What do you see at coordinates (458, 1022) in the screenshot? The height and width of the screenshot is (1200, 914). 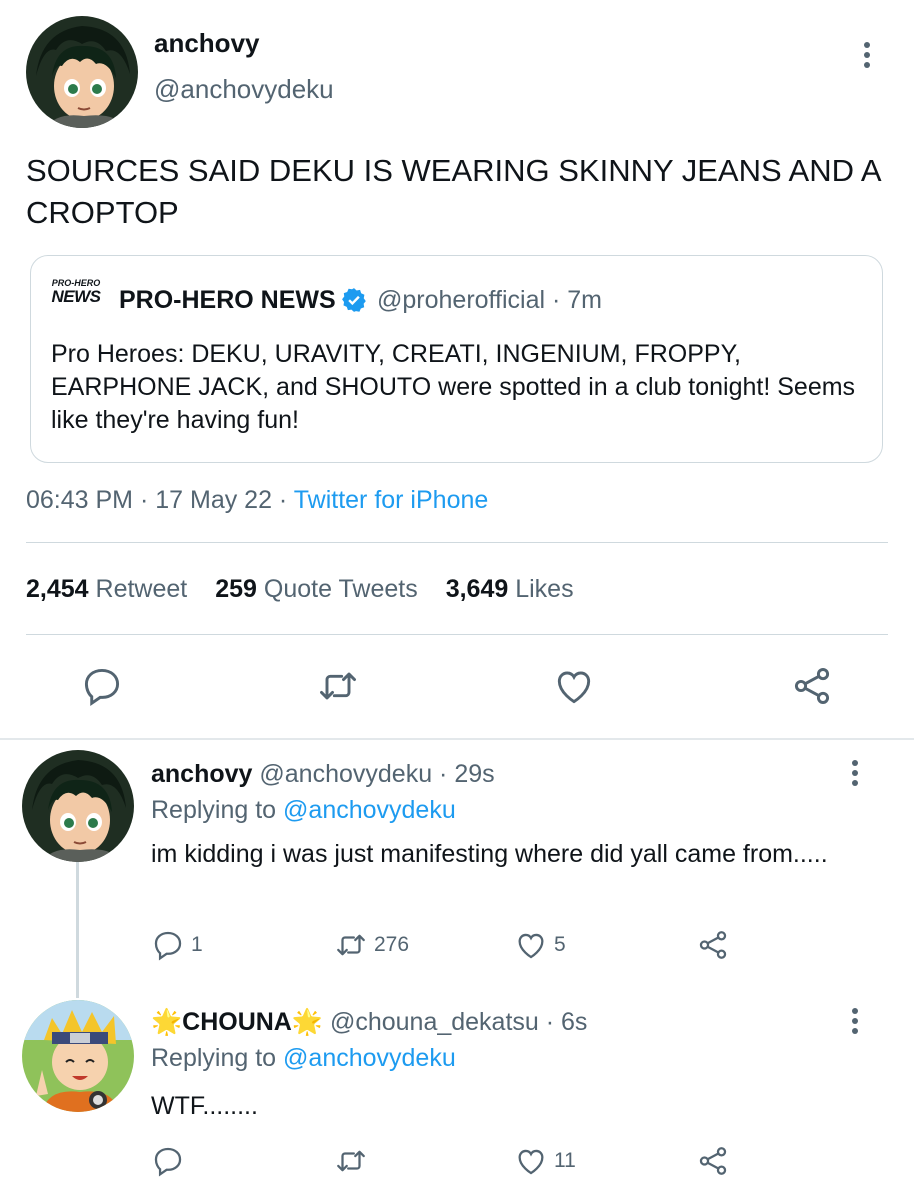 I see `reply-handle-time: @chouna_dekatsu · 6s` at bounding box center [458, 1022].